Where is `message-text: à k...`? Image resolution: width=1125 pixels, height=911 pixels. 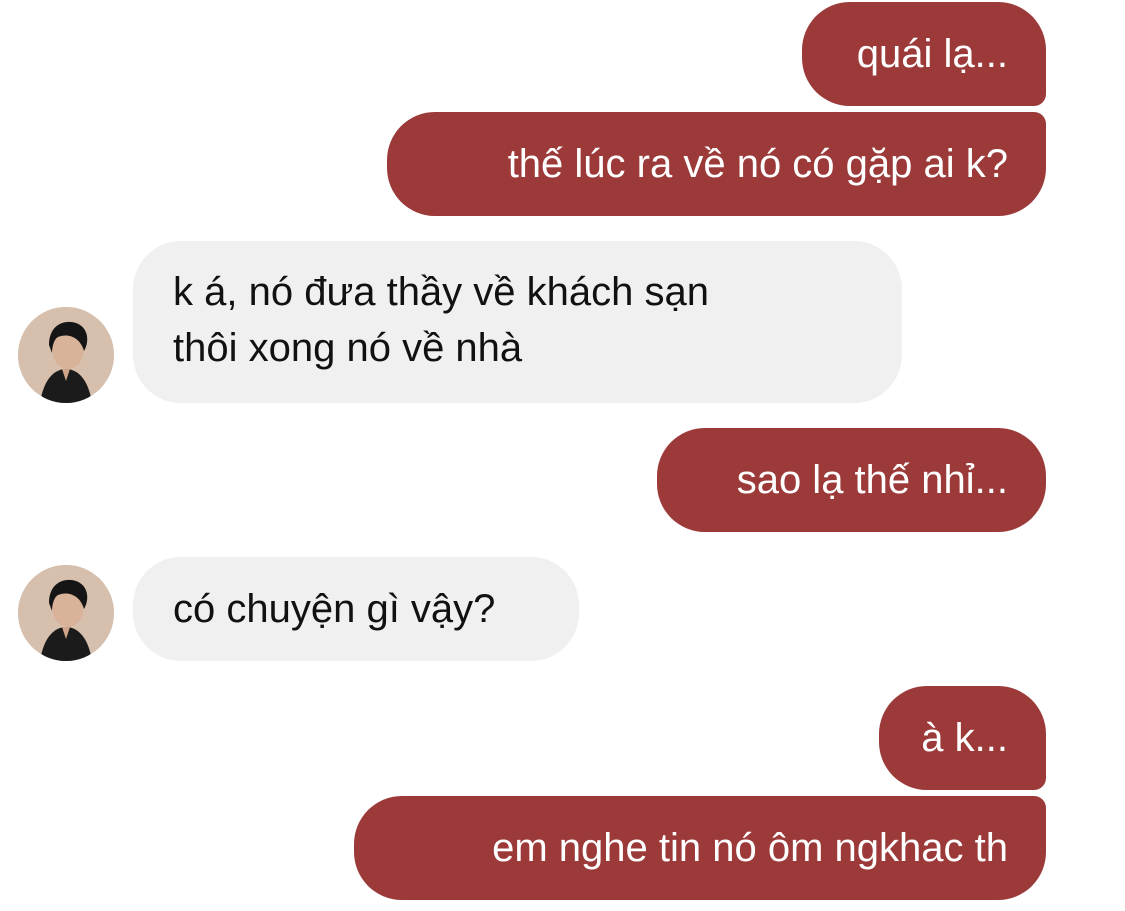 message-text: à k... is located at coordinates (964, 738).